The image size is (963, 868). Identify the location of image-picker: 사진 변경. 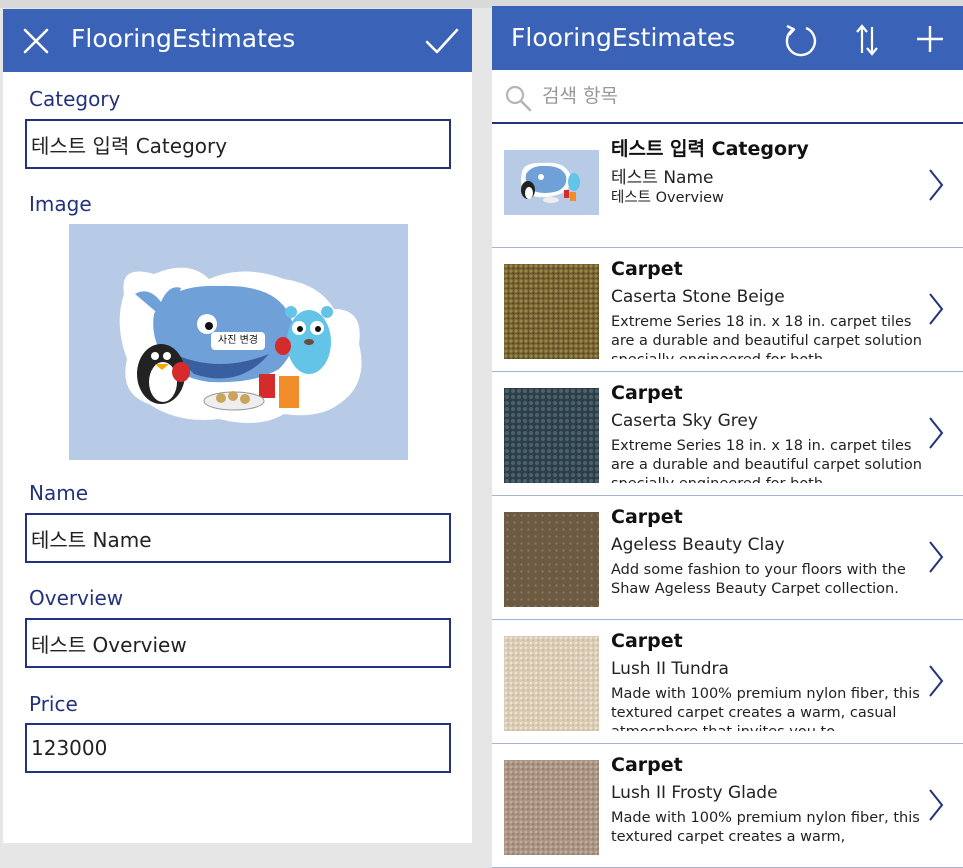
(238, 342).